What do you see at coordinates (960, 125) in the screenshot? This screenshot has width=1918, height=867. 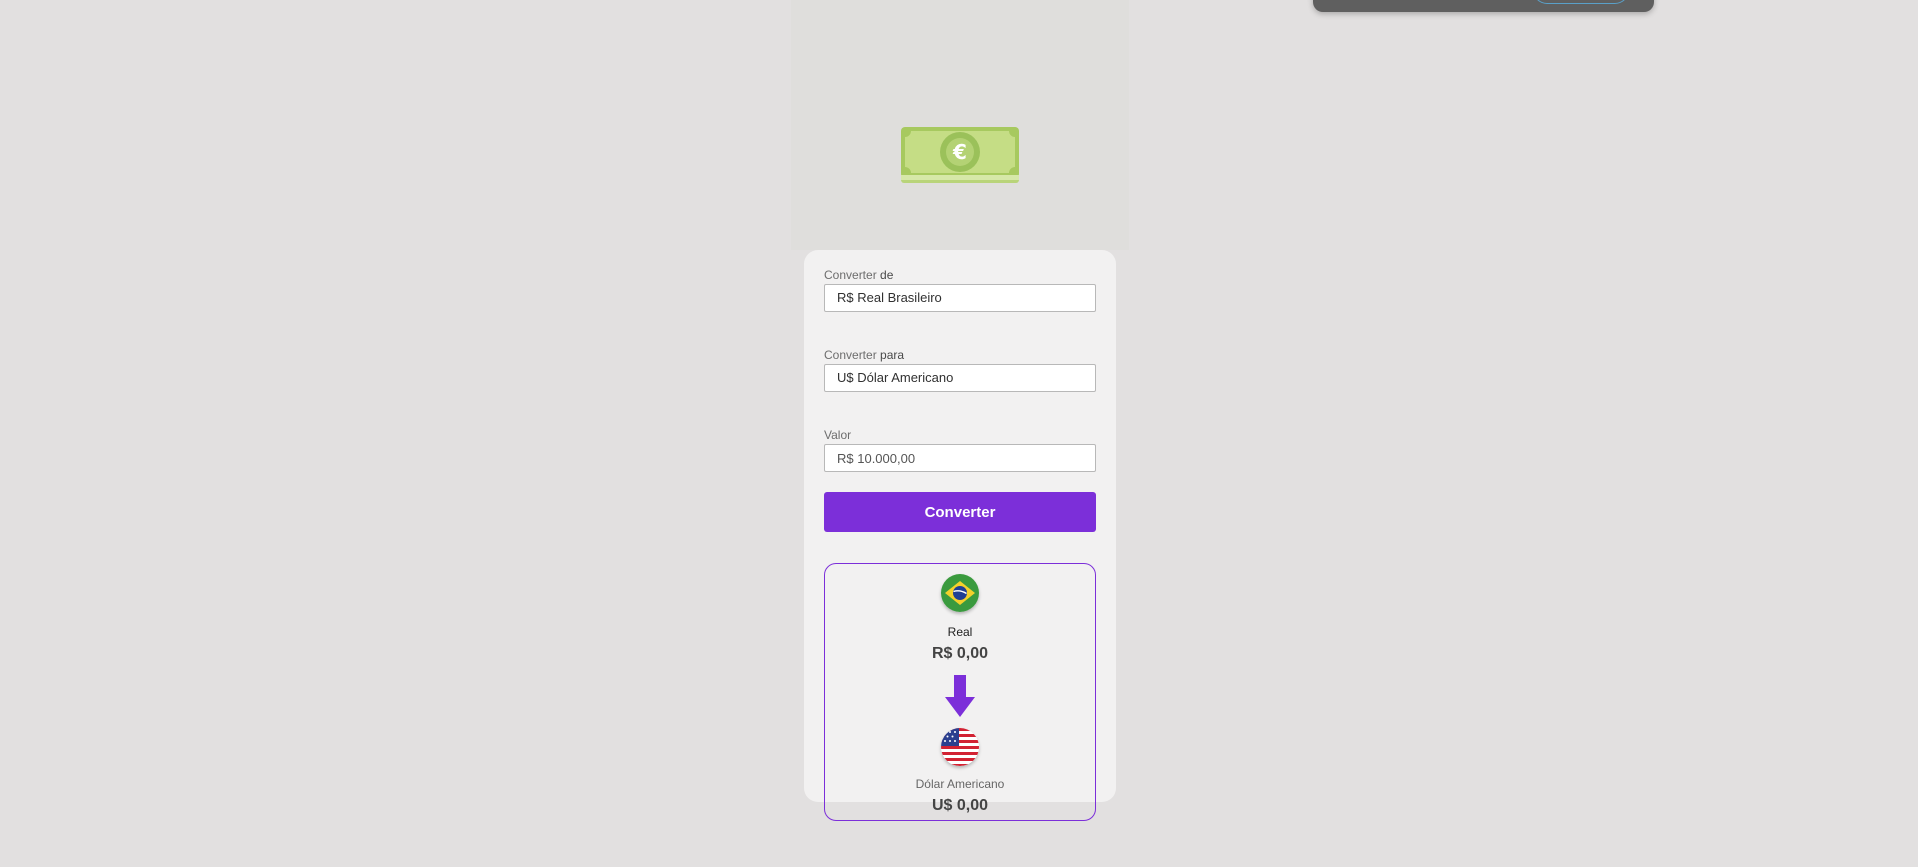 I see `hero-banner: €` at bounding box center [960, 125].